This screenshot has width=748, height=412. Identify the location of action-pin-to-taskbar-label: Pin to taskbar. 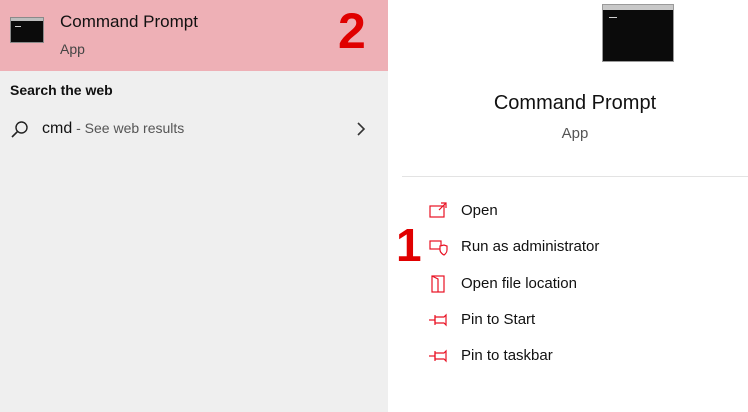
(507, 355).